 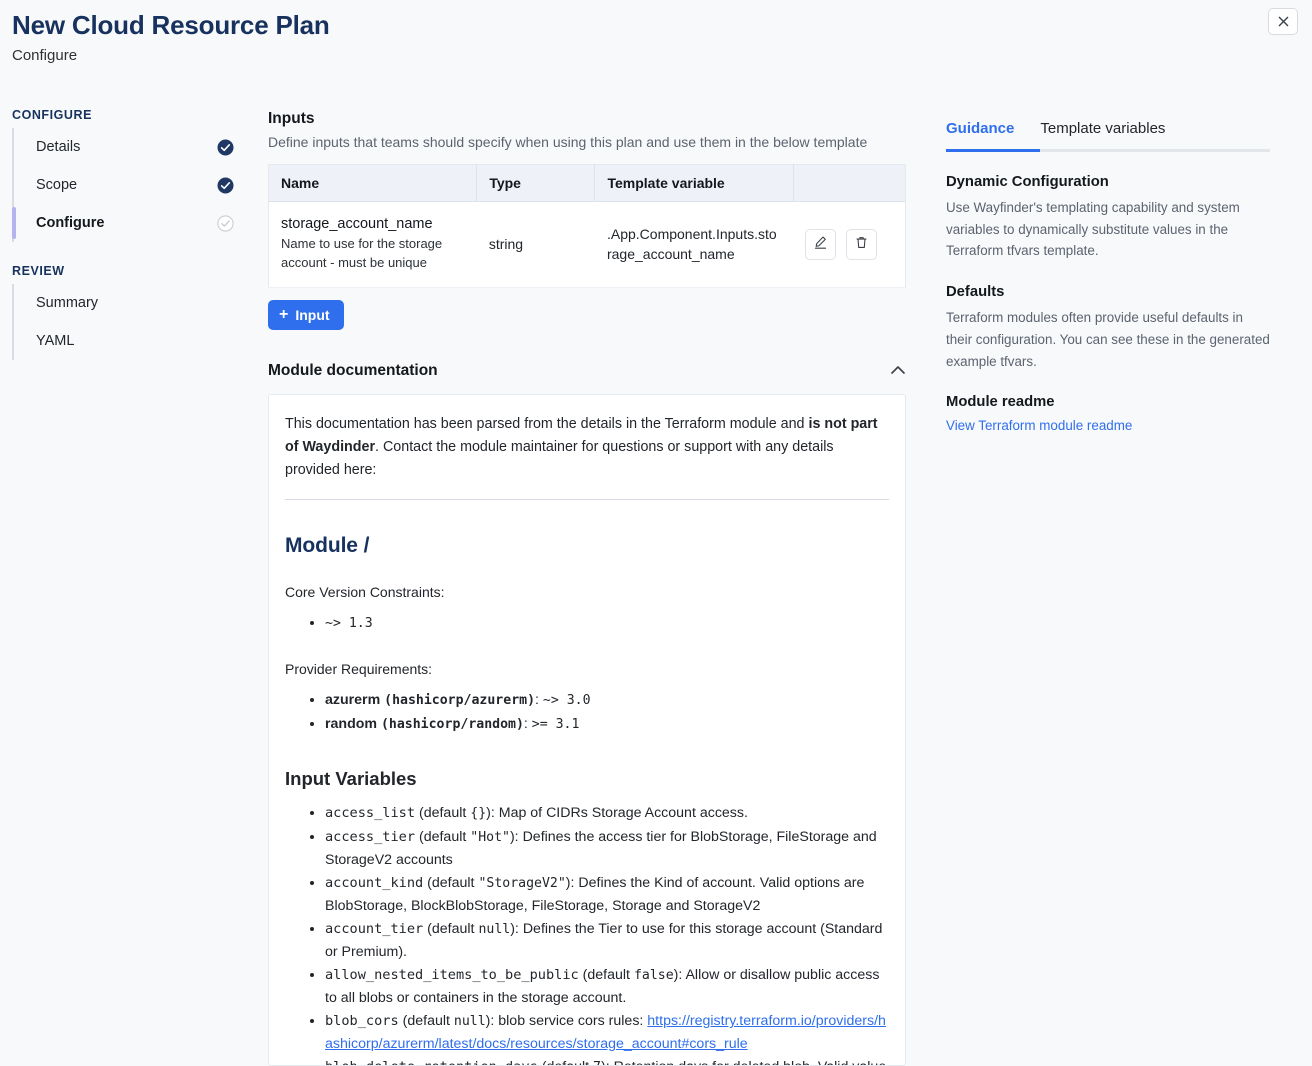 I want to click on sidebar-item-scope: Scope, so click(x=131, y=185).